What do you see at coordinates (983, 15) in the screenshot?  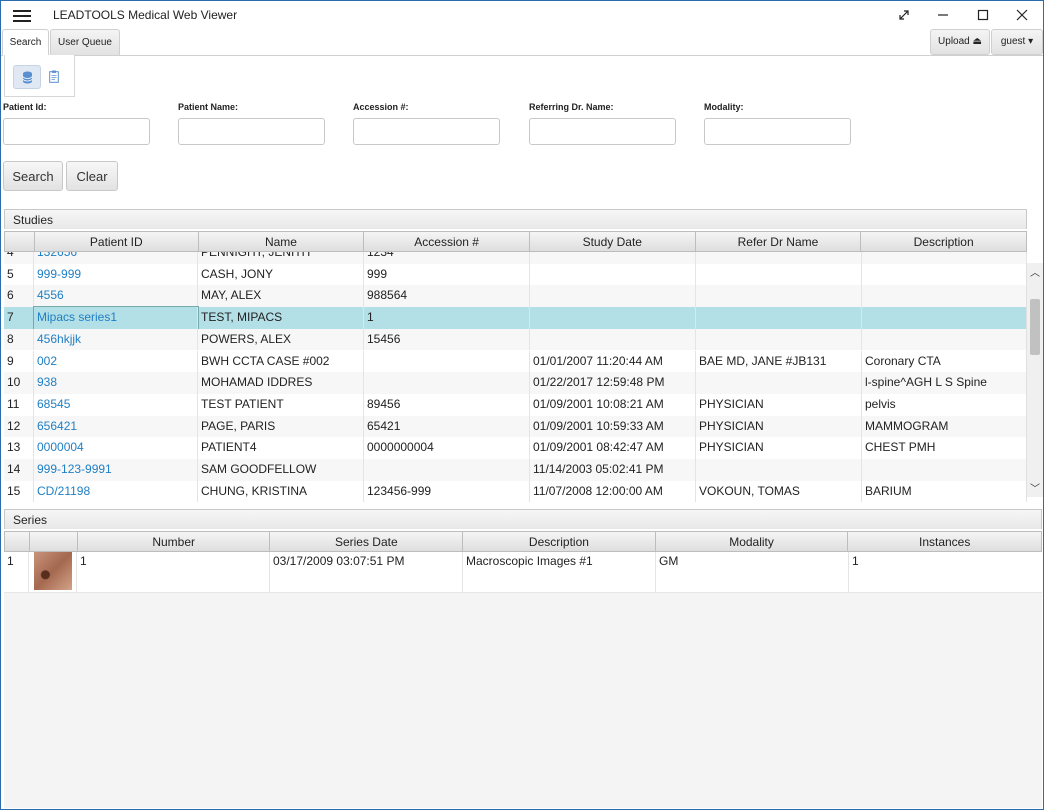 I see `maximize-icon` at bounding box center [983, 15].